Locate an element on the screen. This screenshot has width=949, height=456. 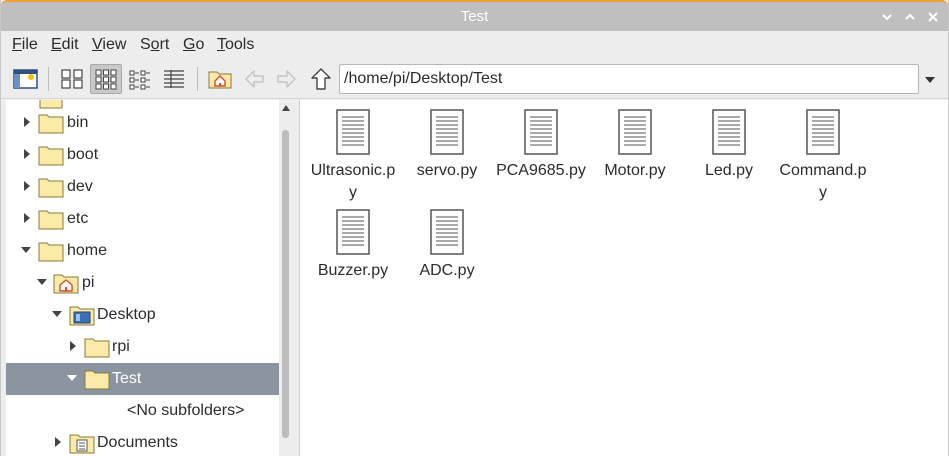
desktop-folder-icon is located at coordinates (82, 316).